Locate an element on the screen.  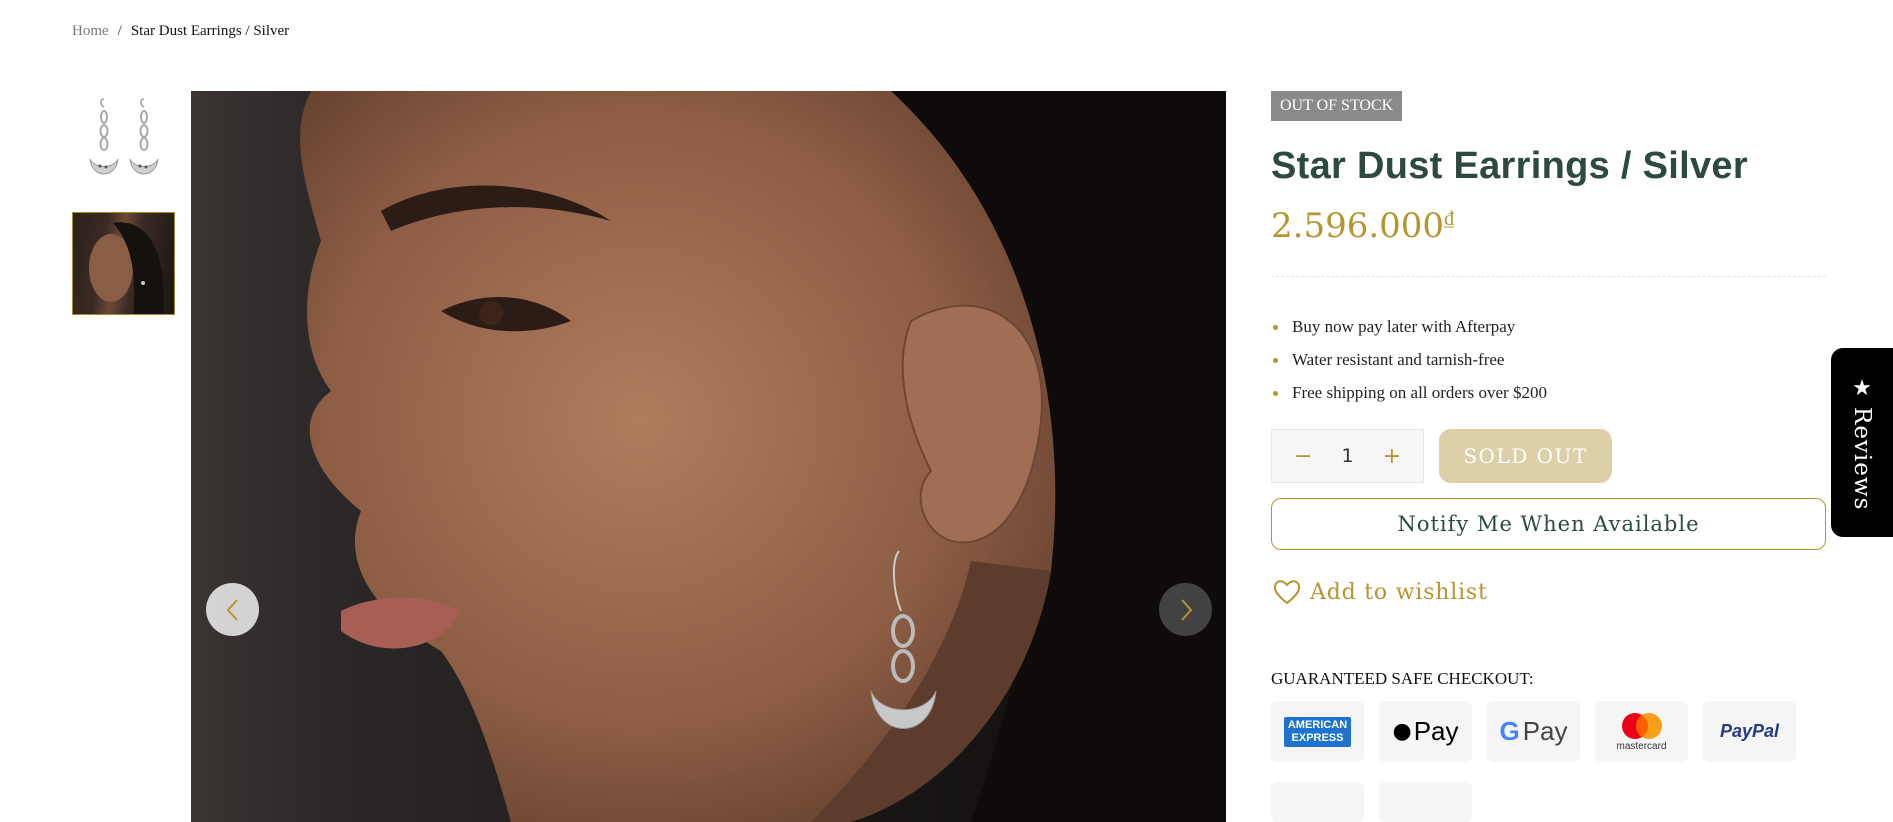
mastercard-icon: mastercard is located at coordinates (1641, 731).